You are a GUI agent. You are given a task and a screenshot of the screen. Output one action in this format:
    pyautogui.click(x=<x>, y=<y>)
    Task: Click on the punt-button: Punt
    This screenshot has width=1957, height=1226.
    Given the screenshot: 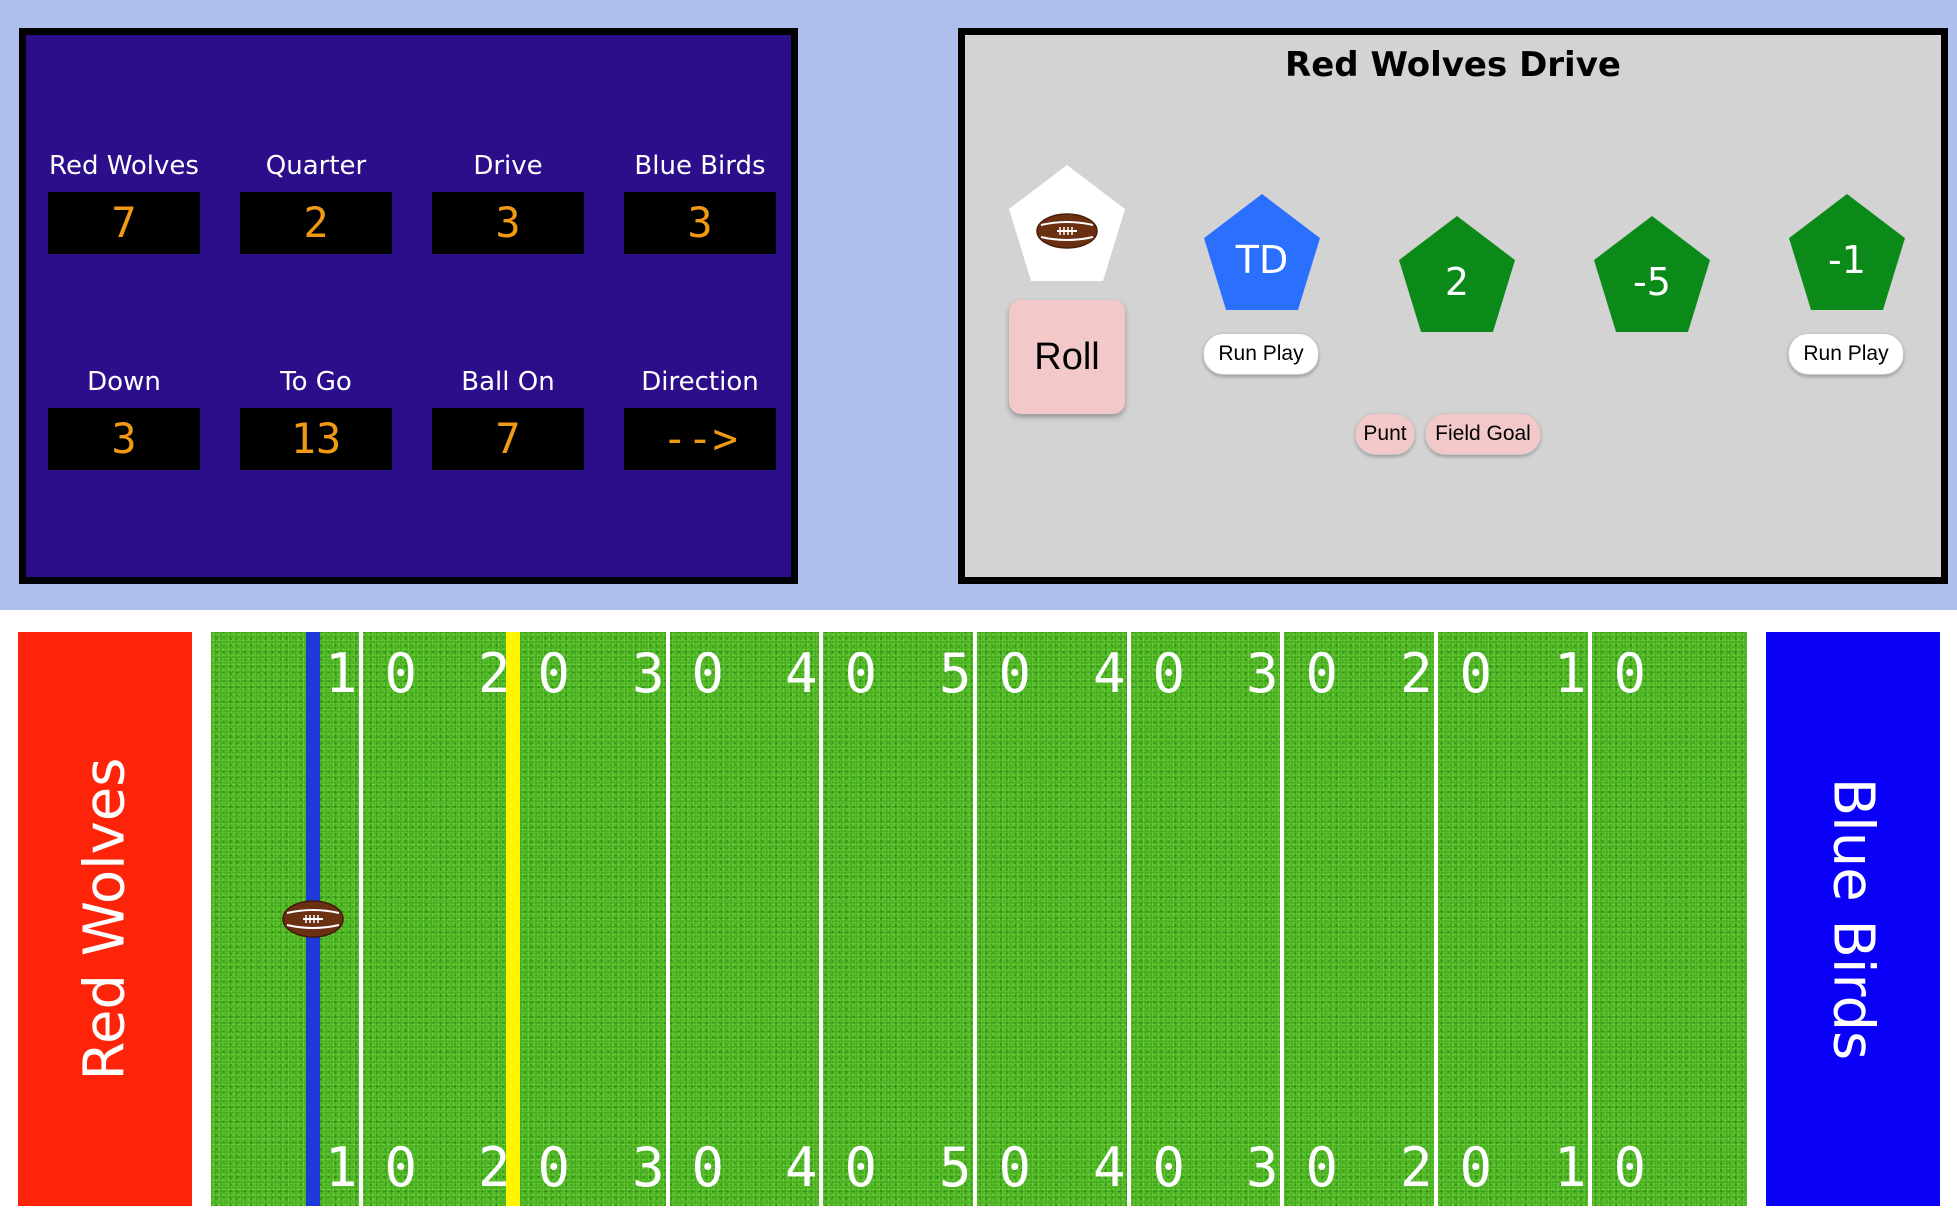 What is the action you would take?
    pyautogui.click(x=1385, y=434)
    